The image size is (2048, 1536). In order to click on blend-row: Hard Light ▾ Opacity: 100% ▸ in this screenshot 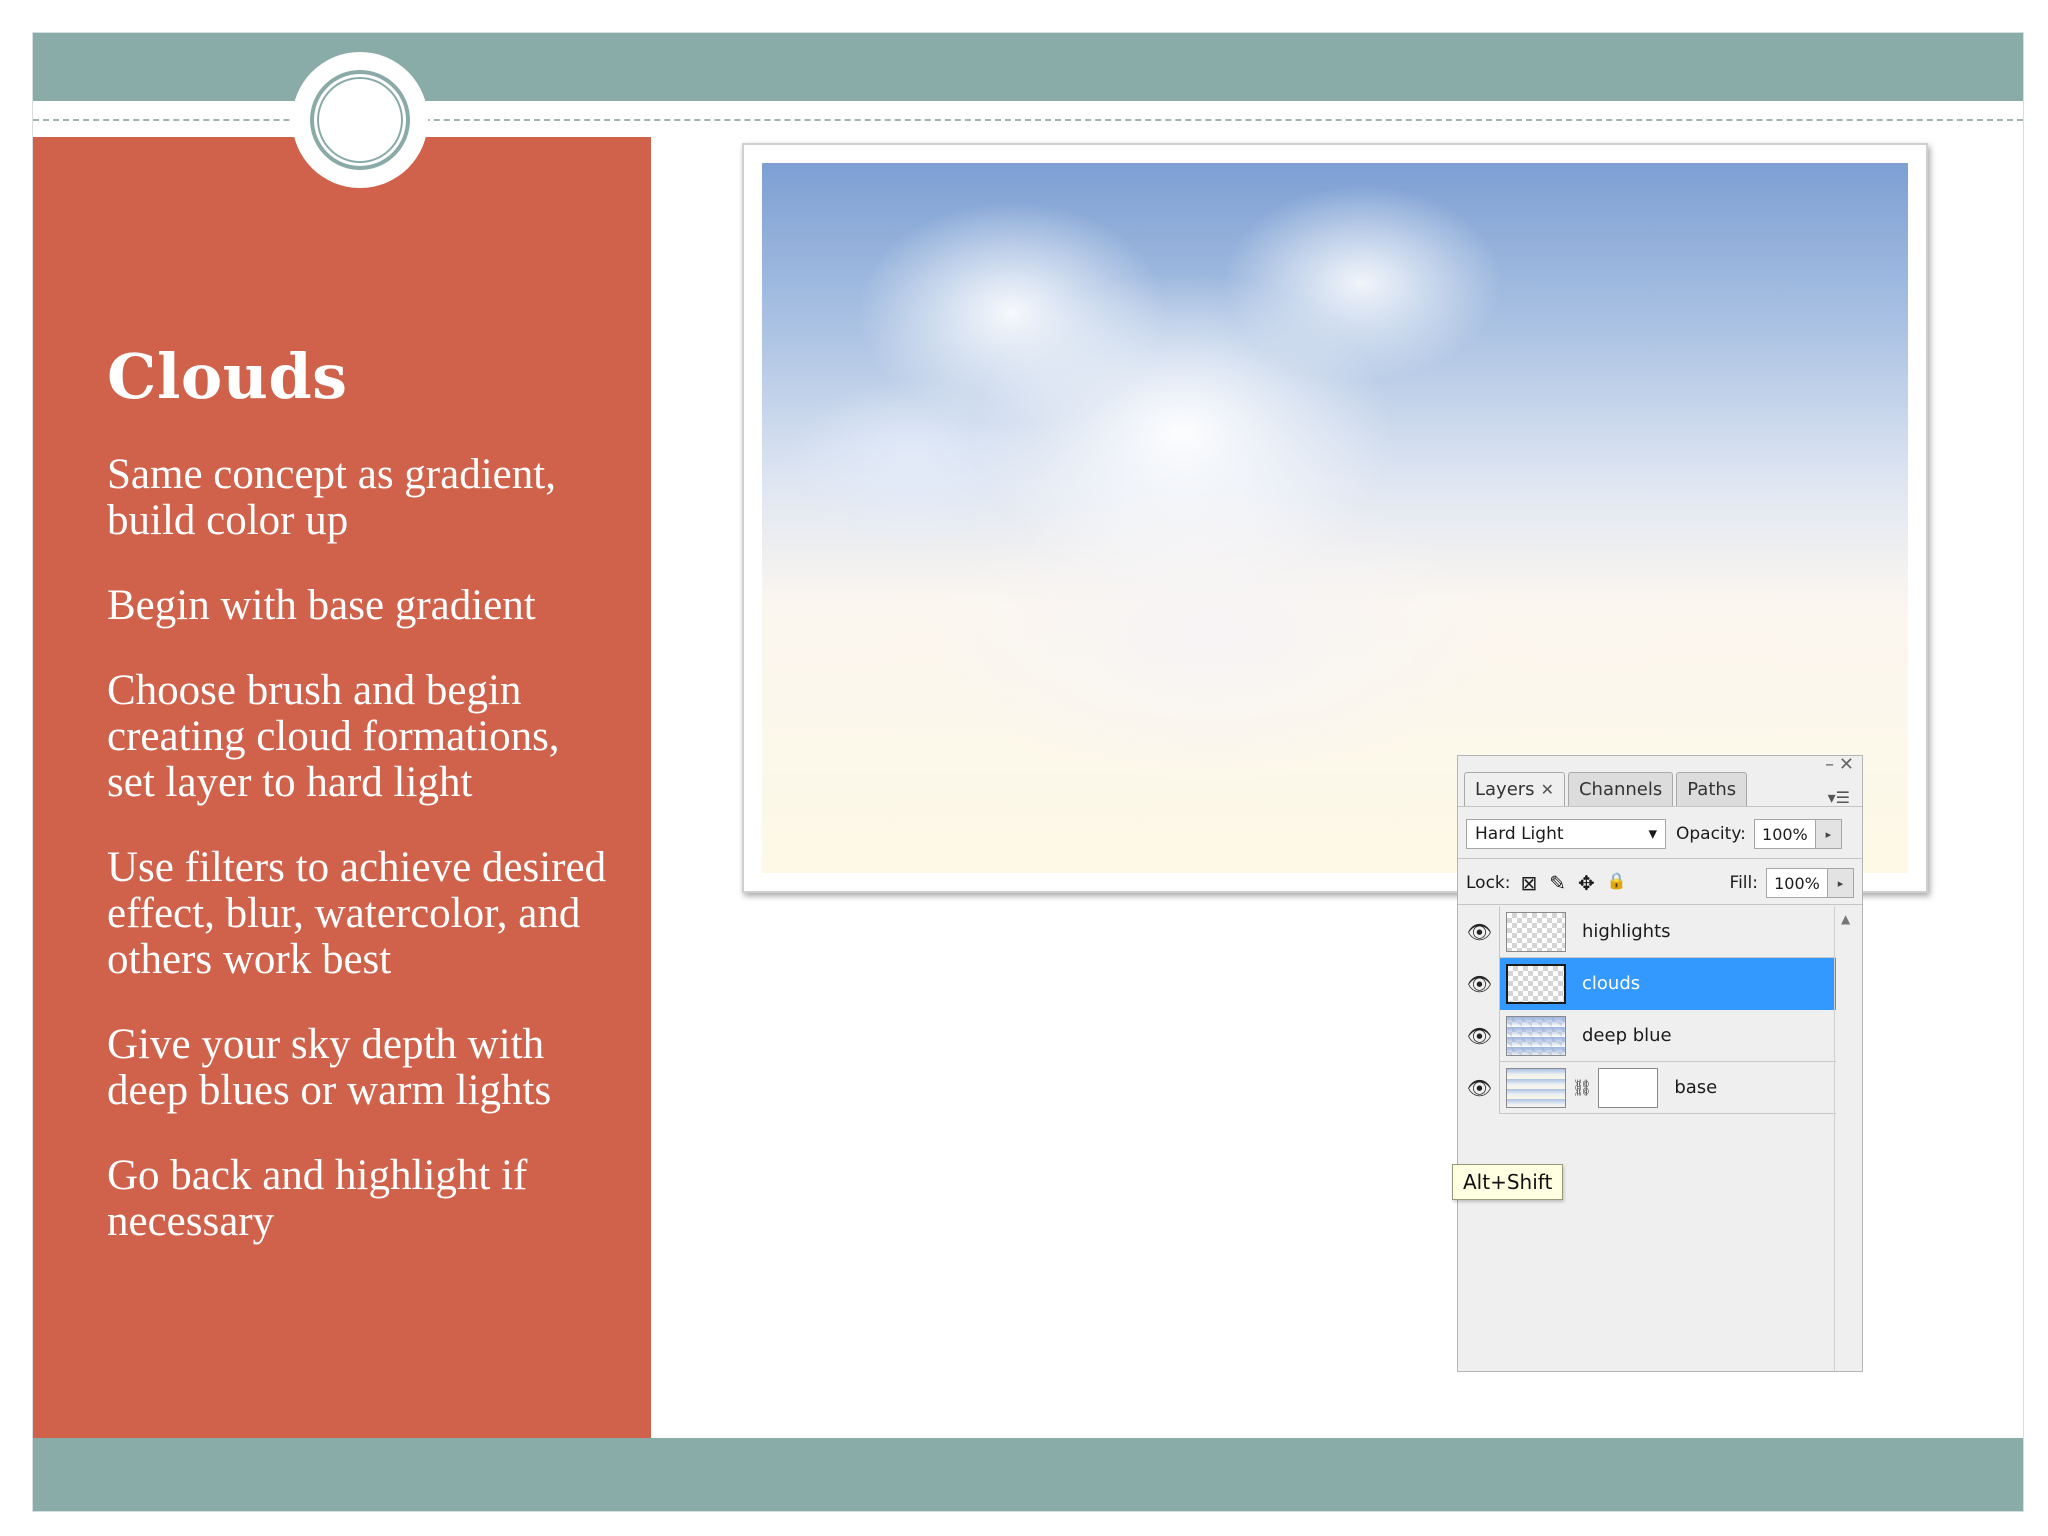, I will do `click(1660, 834)`.